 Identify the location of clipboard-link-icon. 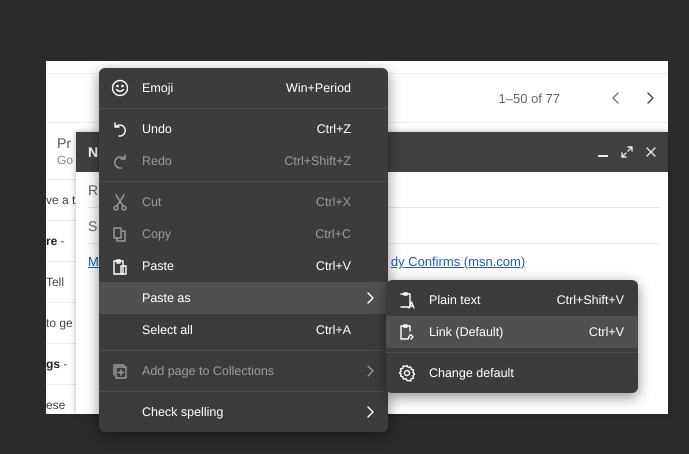
(407, 332).